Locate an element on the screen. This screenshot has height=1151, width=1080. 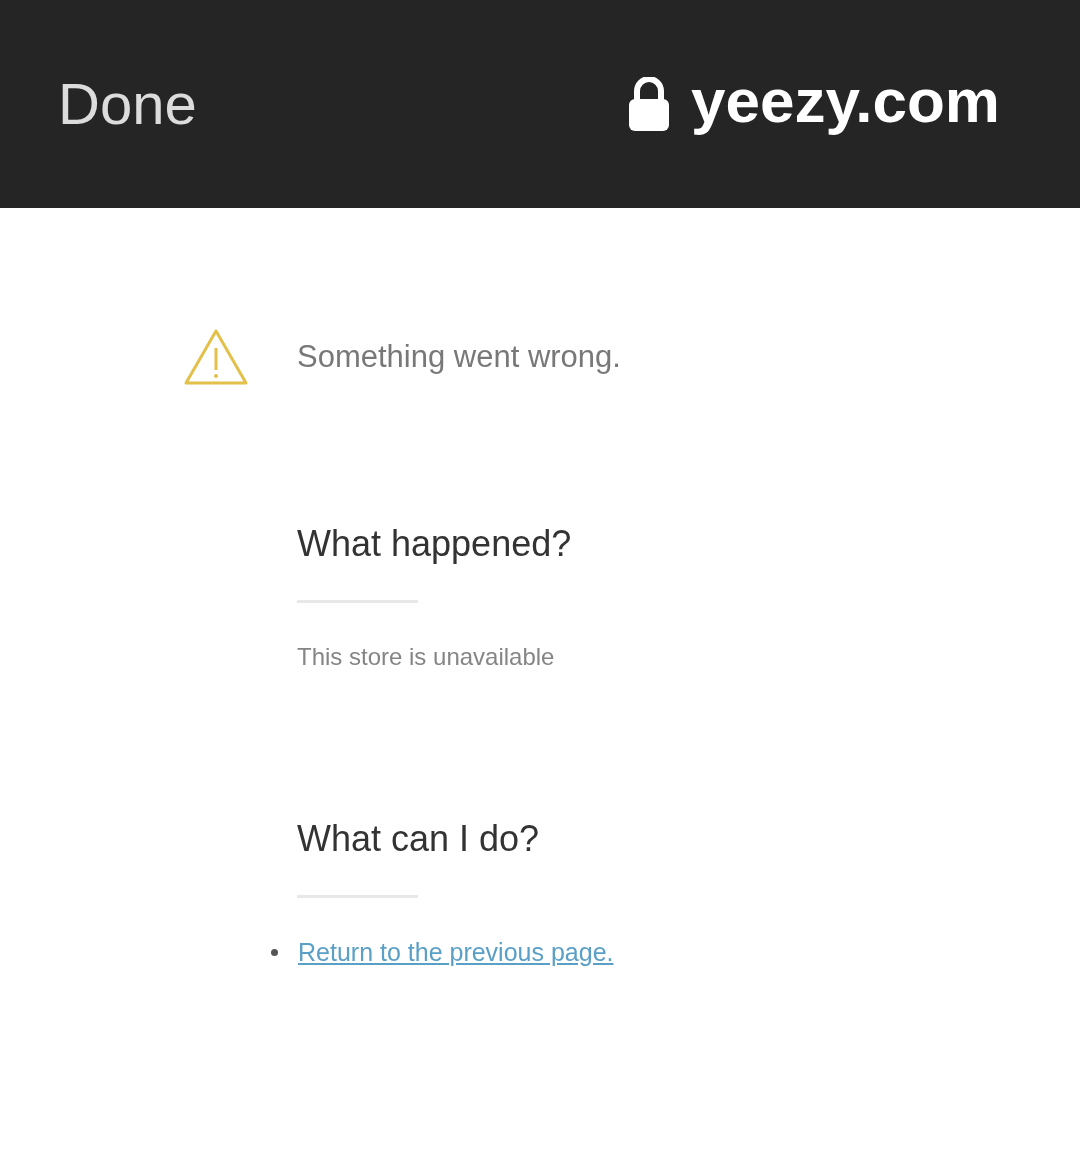
site-domain: yeezy.com is located at coordinates (845, 103).